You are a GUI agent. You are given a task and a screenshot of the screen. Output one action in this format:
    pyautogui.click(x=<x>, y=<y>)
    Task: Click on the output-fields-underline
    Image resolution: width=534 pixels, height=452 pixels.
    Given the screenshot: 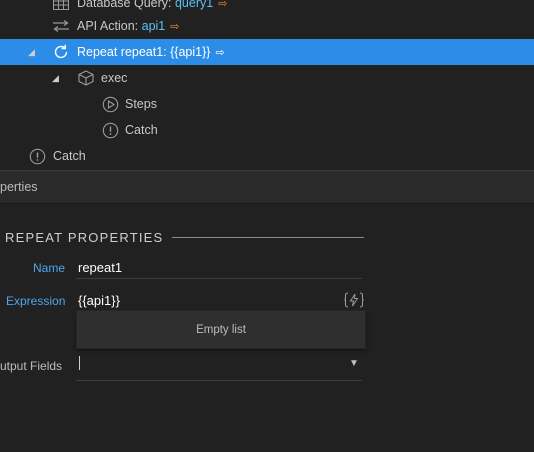 What is the action you would take?
    pyautogui.click(x=219, y=380)
    